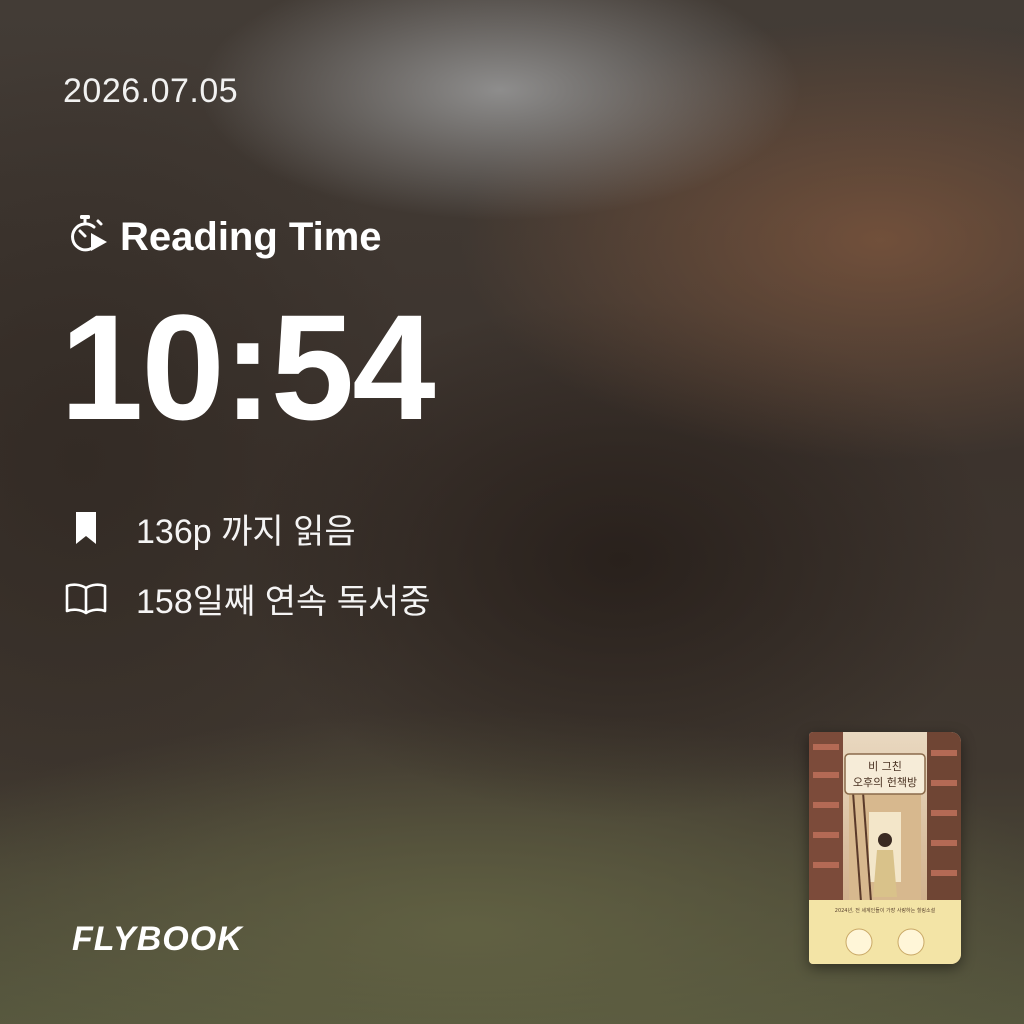 This screenshot has height=1024, width=1024. I want to click on stopwatch-play-icon, so click(87, 237).